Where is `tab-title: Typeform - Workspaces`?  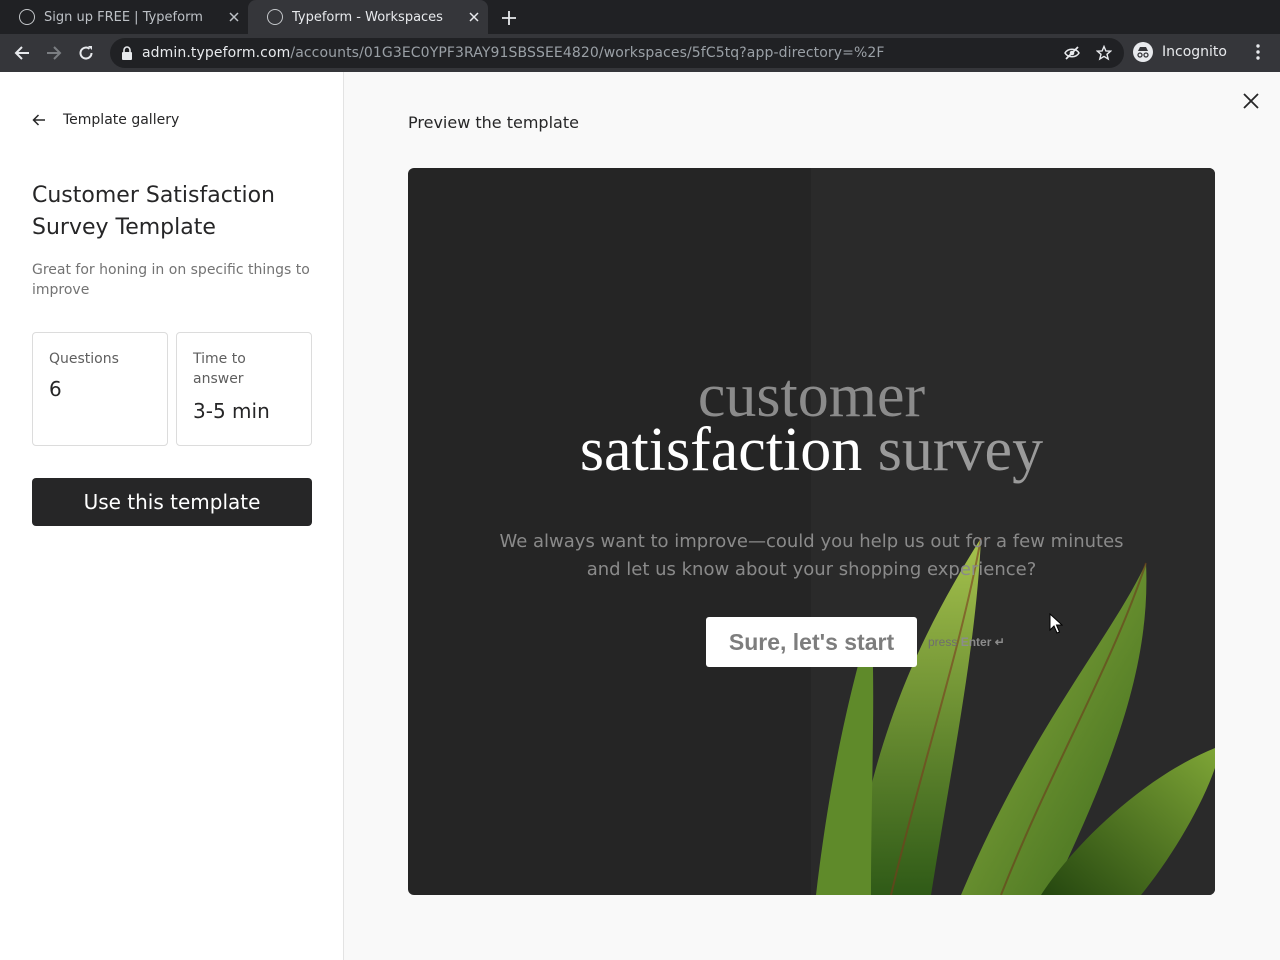 tab-title: Typeform - Workspaces is located at coordinates (367, 17).